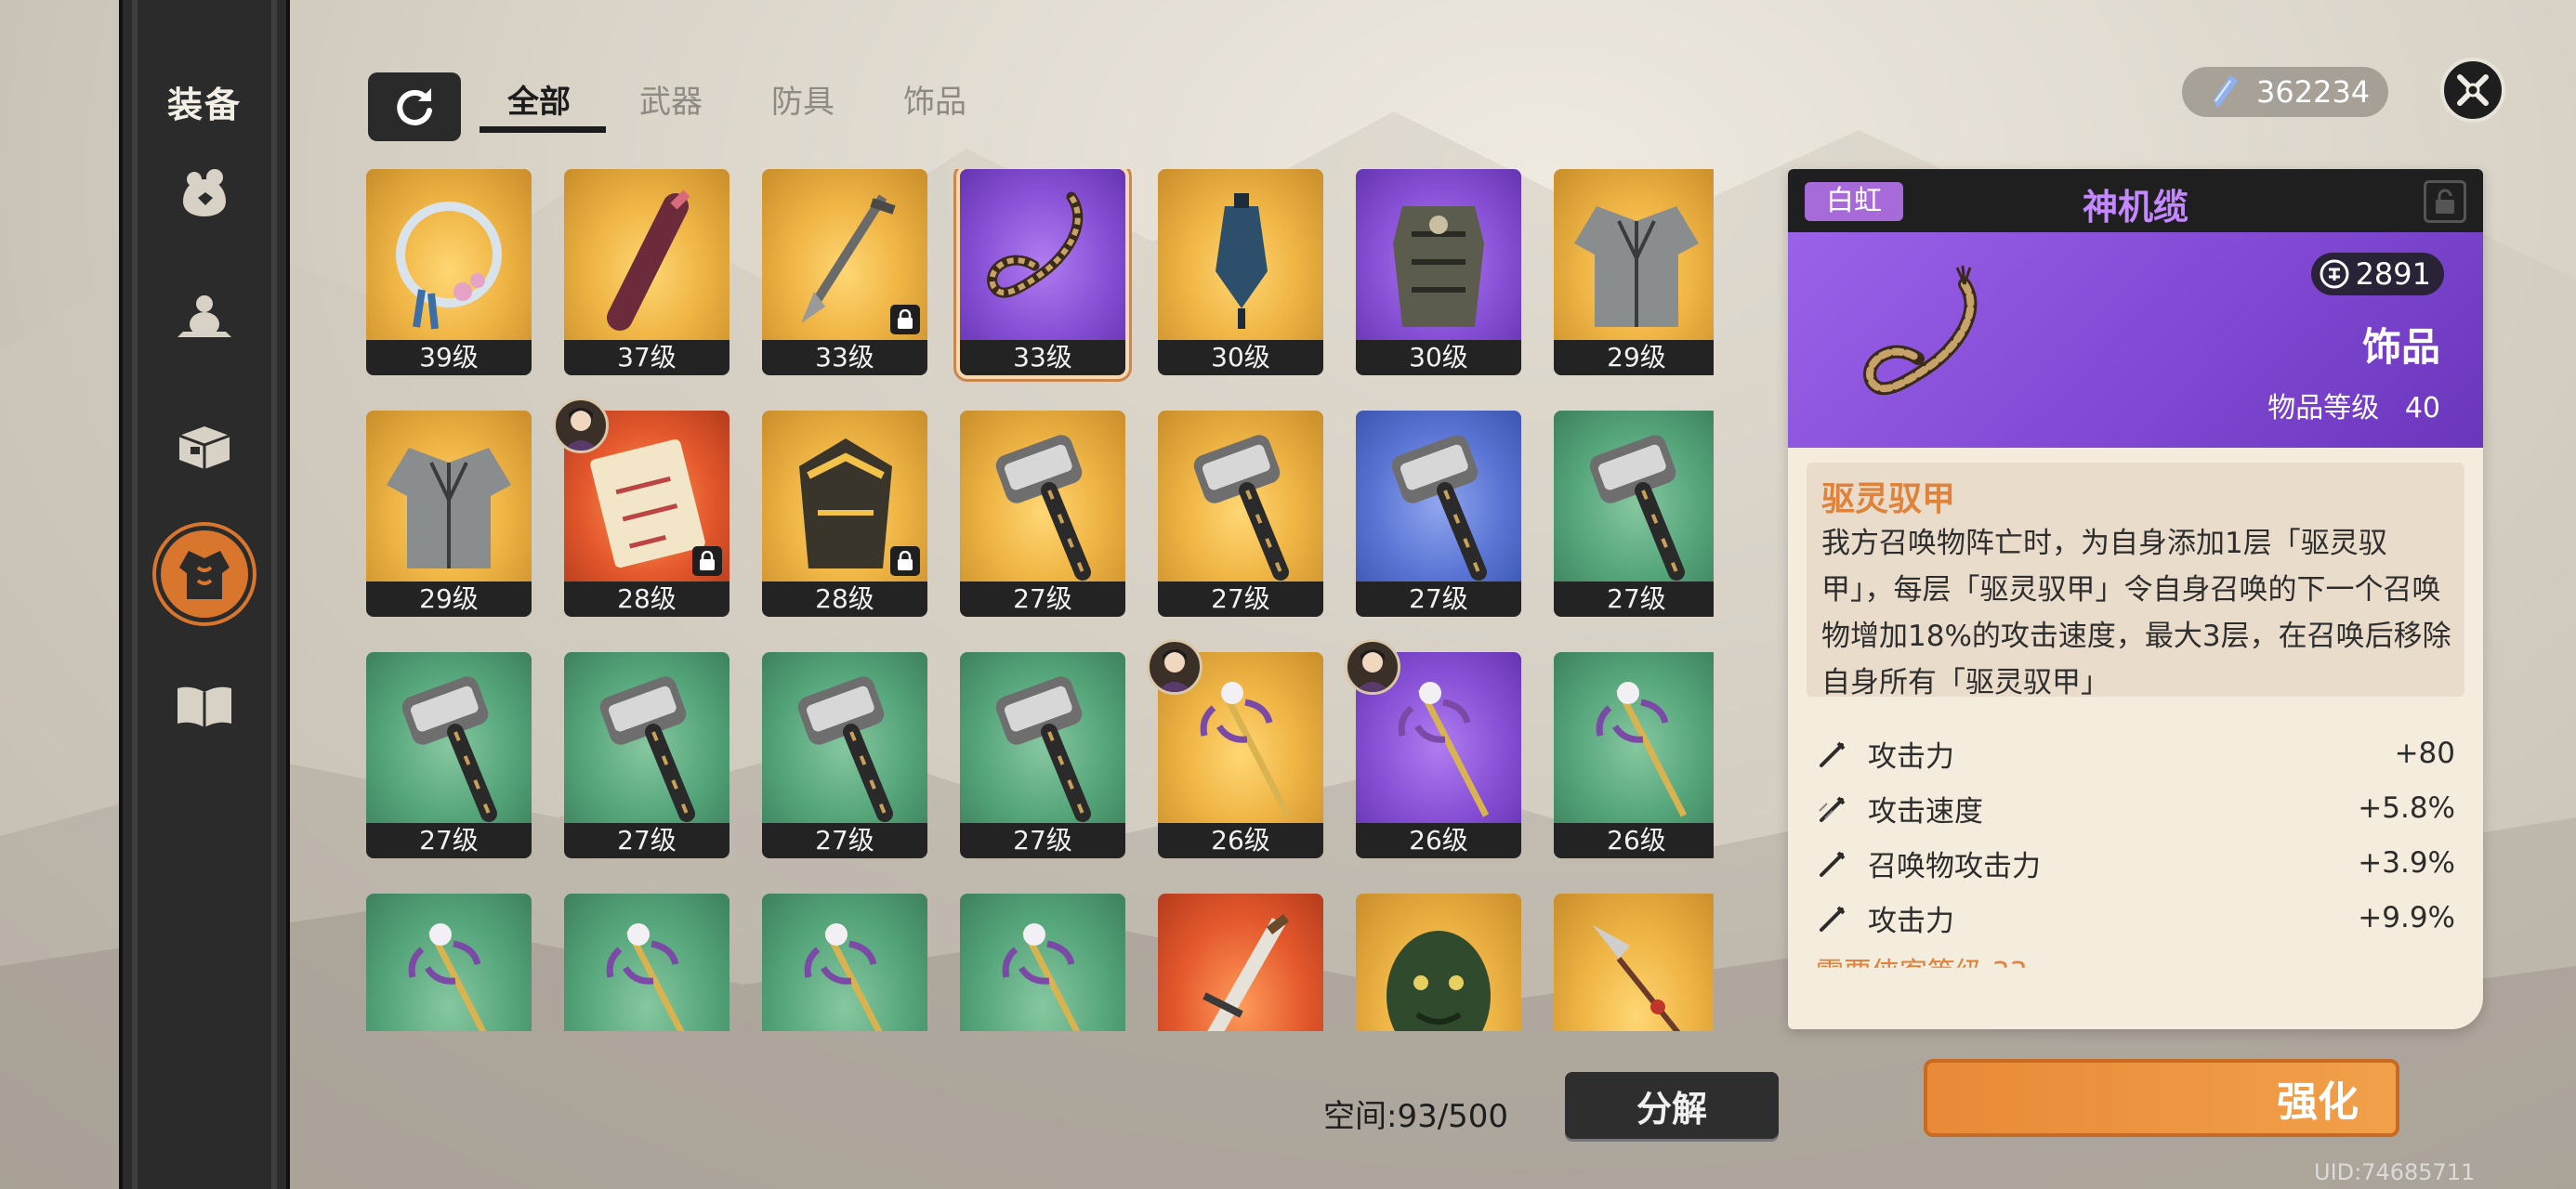 This screenshot has height=1189, width=2576. Describe the element at coordinates (449, 272) in the screenshot. I see `item-card: 39级` at that location.